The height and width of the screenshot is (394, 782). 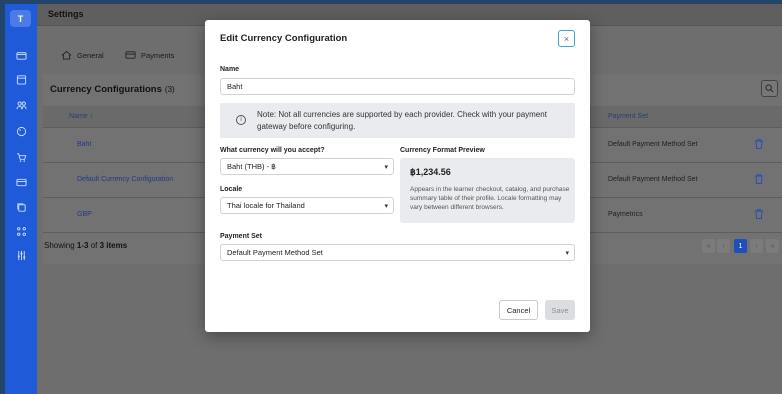 I want to click on payment-set-select-value: Default Payment Method Set, so click(x=275, y=252).